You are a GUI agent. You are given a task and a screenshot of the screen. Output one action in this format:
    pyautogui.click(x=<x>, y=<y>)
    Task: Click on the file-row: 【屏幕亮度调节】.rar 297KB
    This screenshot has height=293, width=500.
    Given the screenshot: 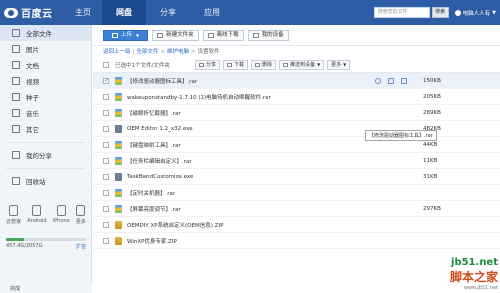 What is the action you would take?
    pyautogui.click(x=296, y=209)
    